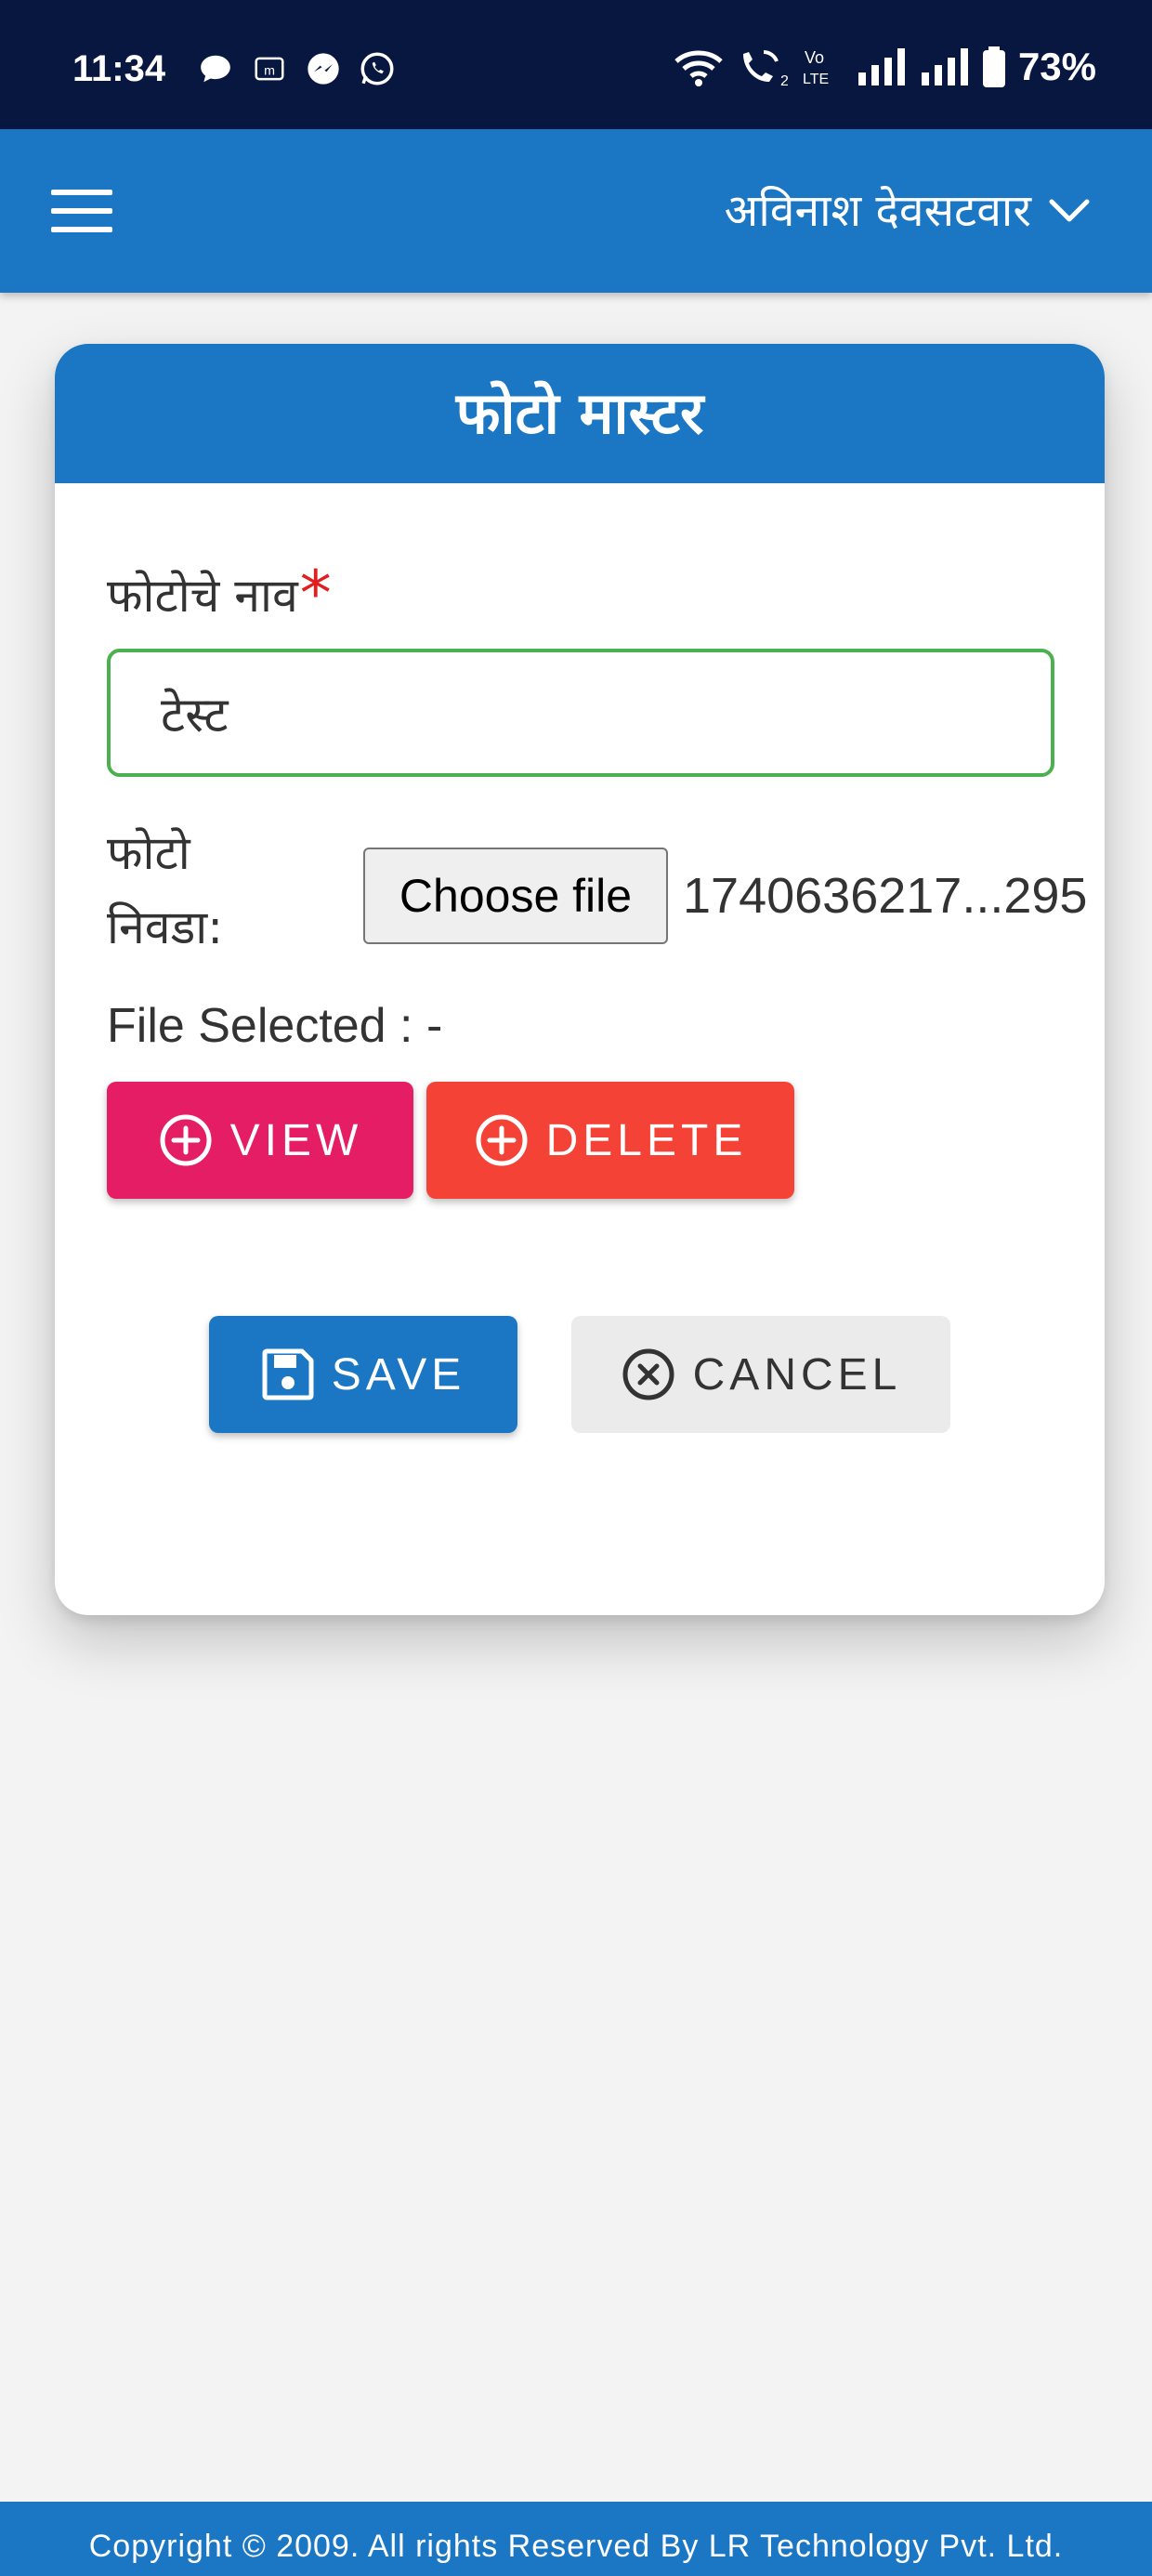  Describe the element at coordinates (202, 596) in the screenshot. I see `photo-name-label-text: फोटोचे नाव` at that location.